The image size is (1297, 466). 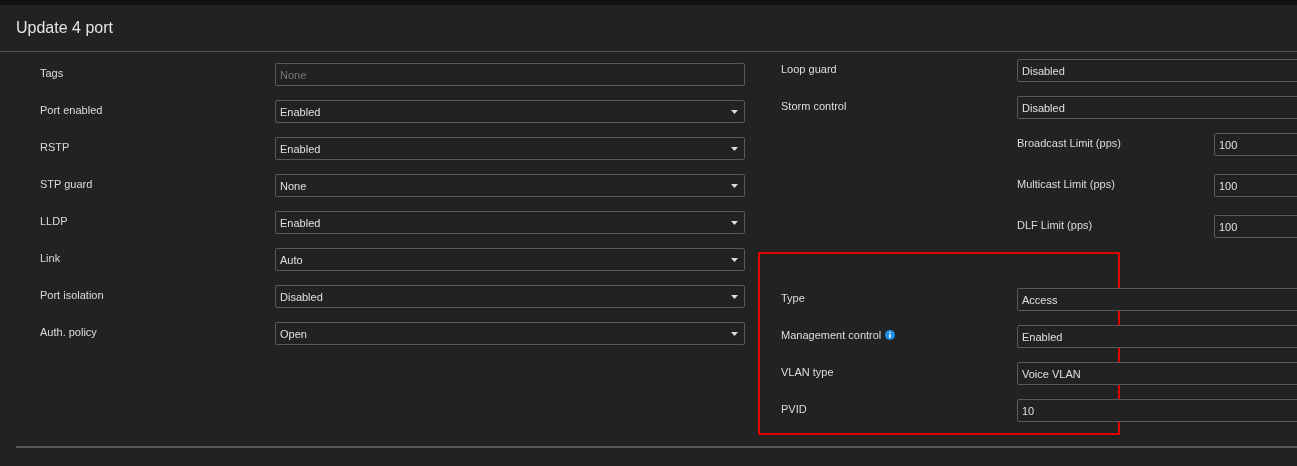 What do you see at coordinates (52, 73) in the screenshot?
I see `field-label: Tags` at bounding box center [52, 73].